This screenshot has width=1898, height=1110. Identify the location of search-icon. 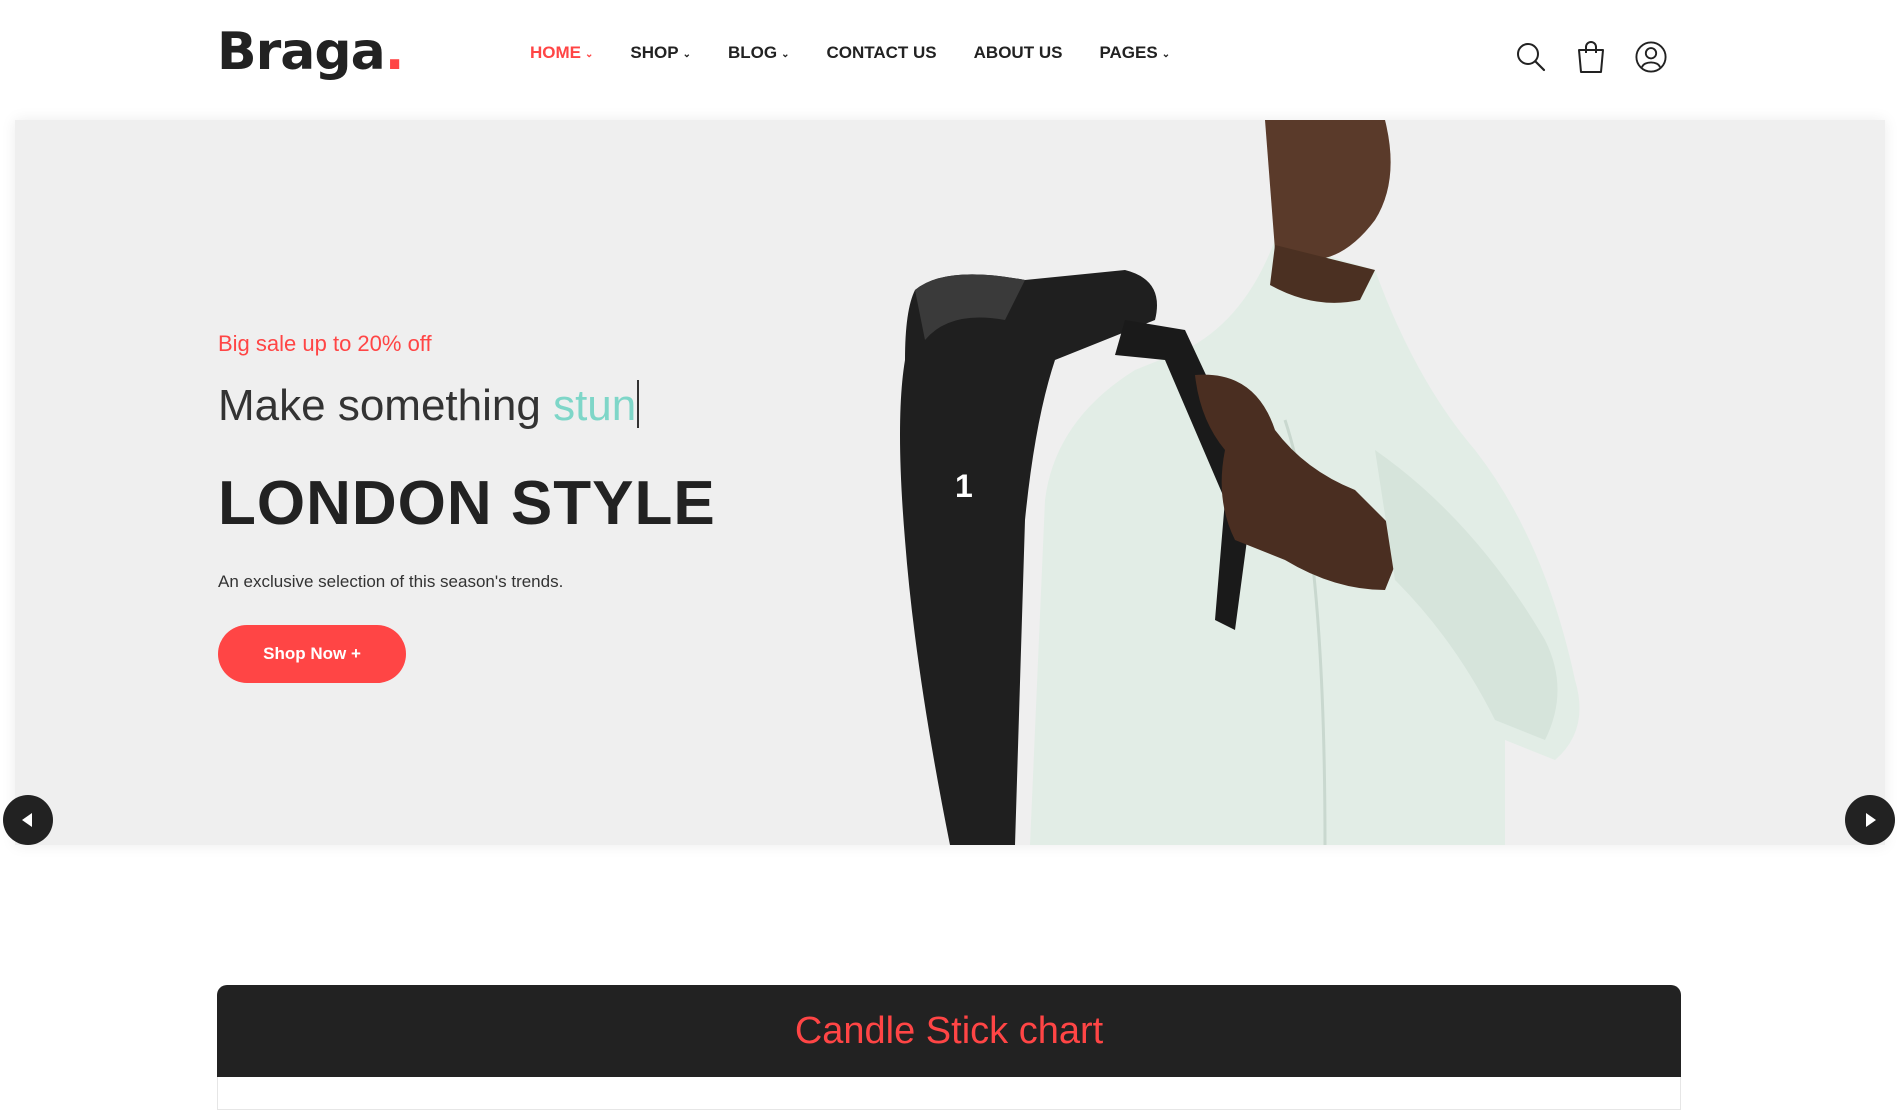
(1531, 57).